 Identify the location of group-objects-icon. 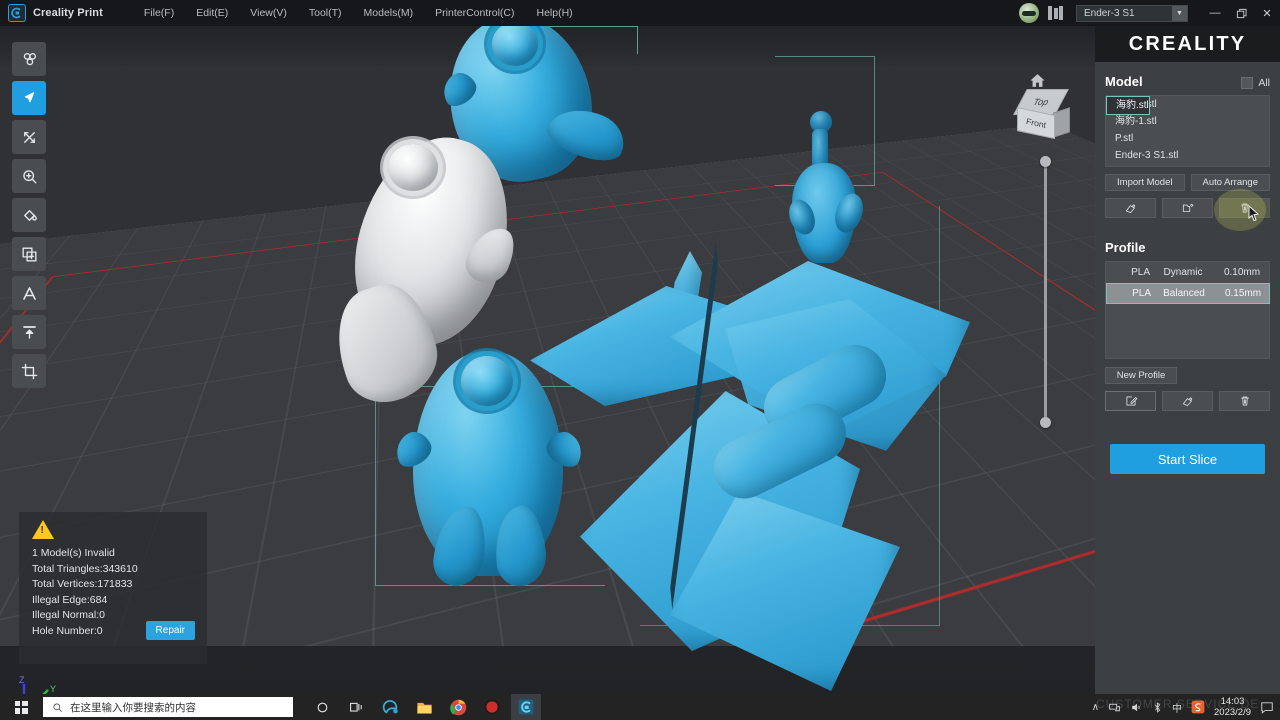
(29, 58).